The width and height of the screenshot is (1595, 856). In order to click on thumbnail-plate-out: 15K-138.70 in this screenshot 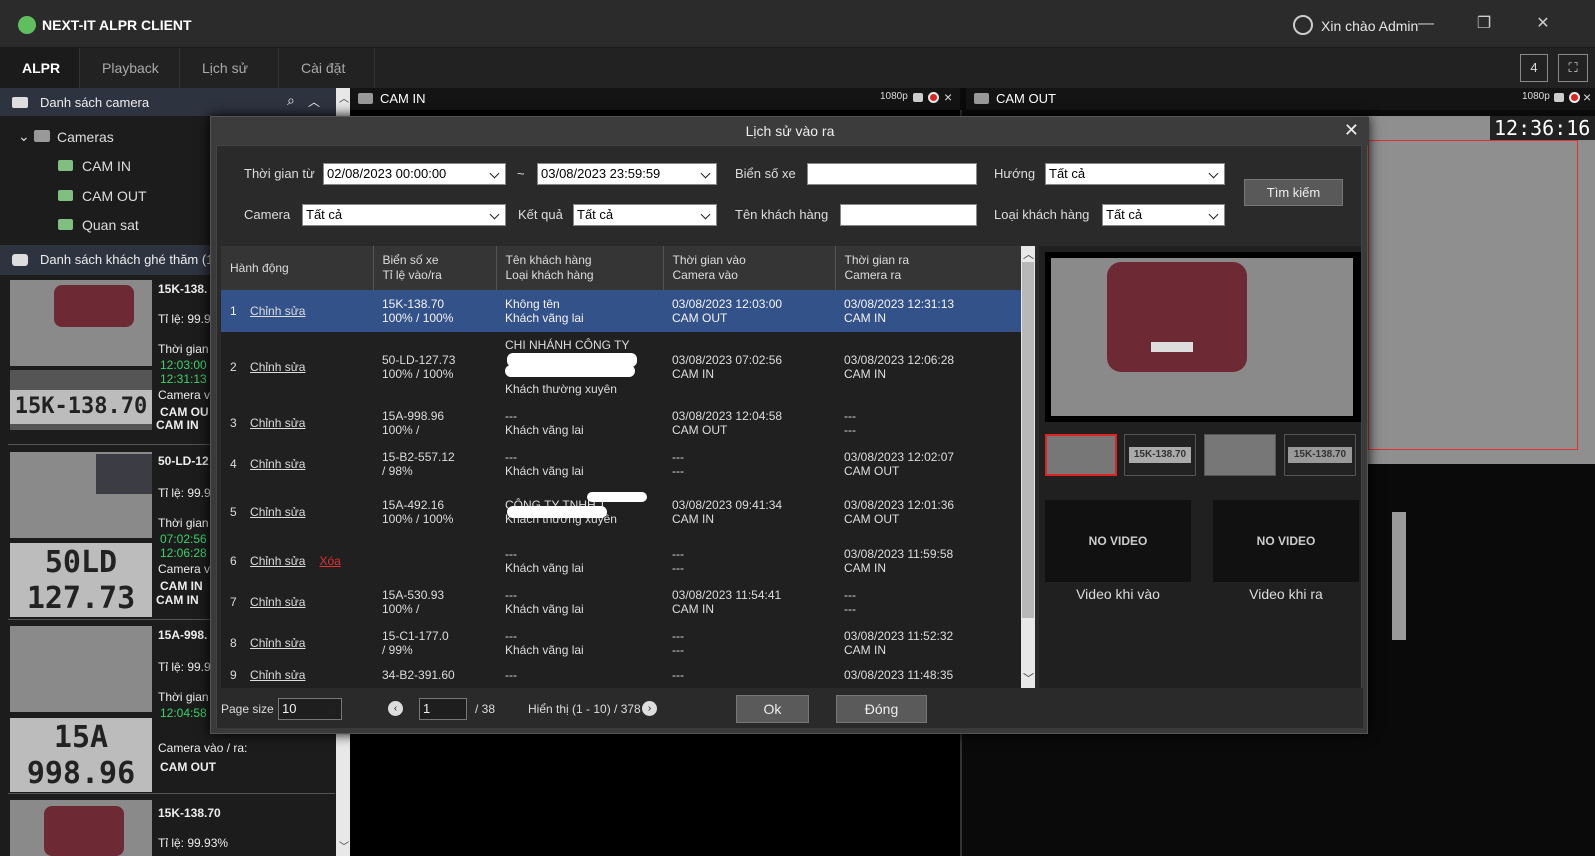, I will do `click(1320, 455)`.